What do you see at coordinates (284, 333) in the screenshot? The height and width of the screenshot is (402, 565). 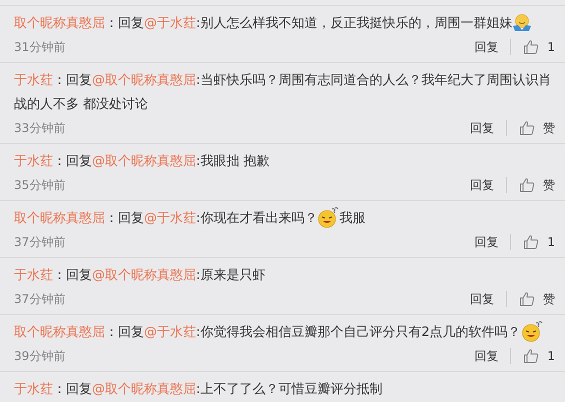 I see `comment-text: 取个昵称真憨屈：回复@于水荭:你觉得我会相信豆瓣那个自己评分只有2点几的软件吗？` at bounding box center [284, 333].